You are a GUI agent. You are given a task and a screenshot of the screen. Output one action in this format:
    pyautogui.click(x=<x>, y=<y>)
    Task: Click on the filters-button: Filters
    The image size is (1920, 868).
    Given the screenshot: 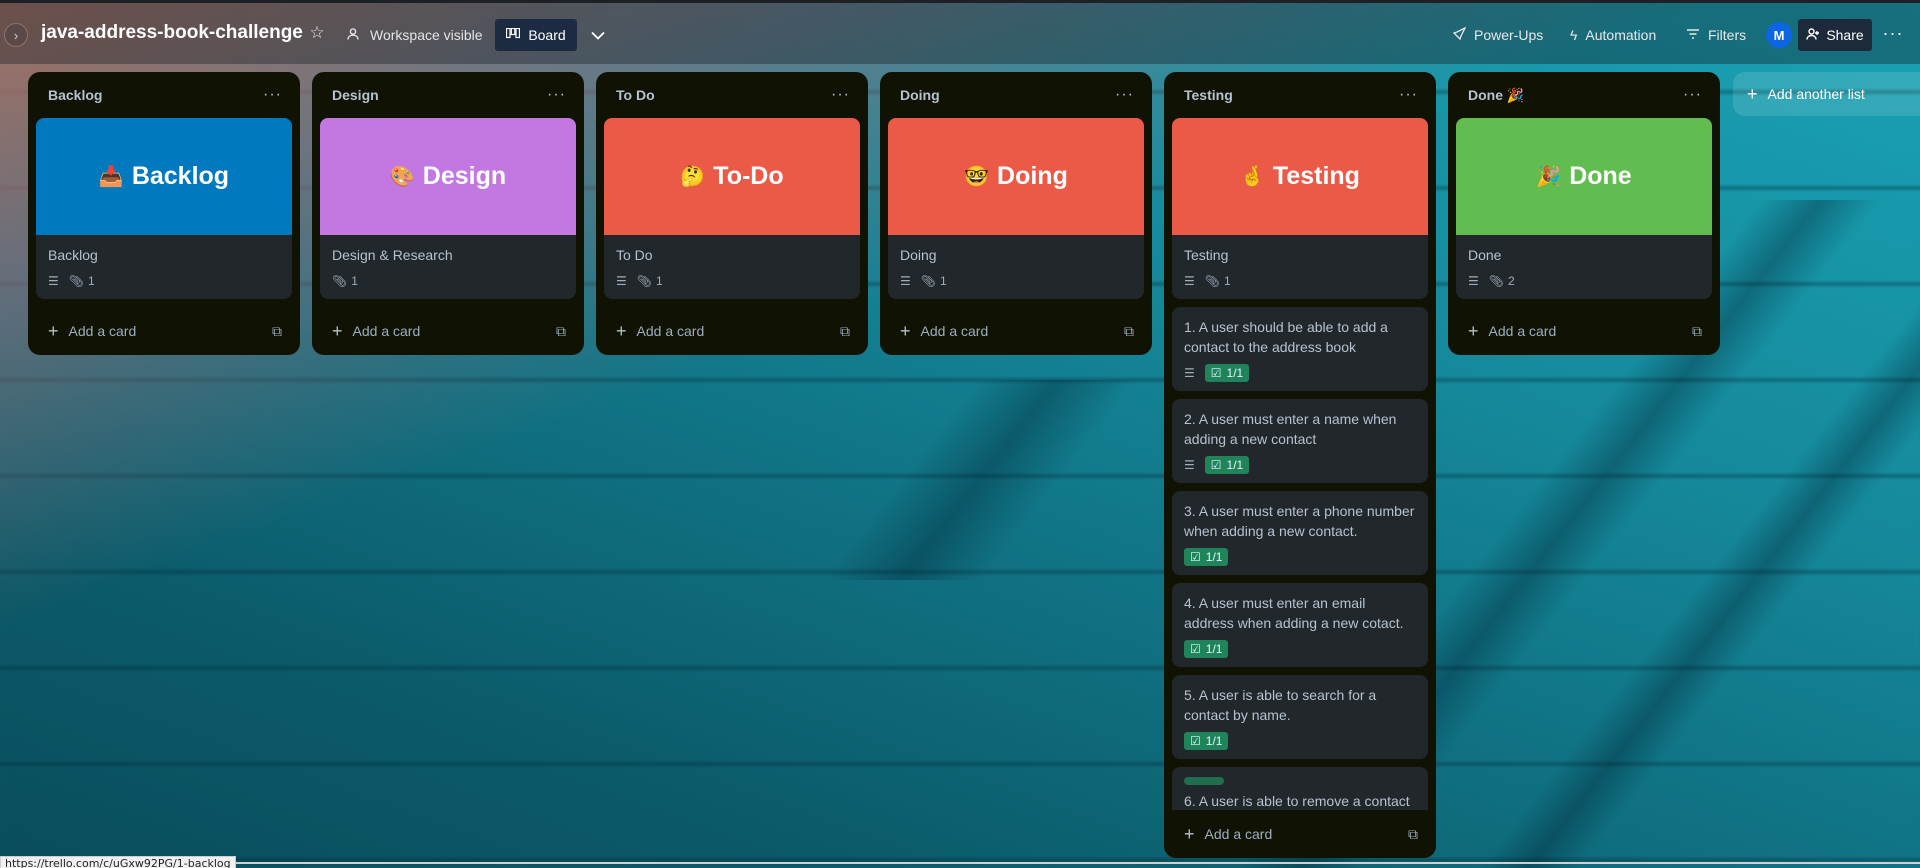 What is the action you would take?
    pyautogui.click(x=1716, y=35)
    